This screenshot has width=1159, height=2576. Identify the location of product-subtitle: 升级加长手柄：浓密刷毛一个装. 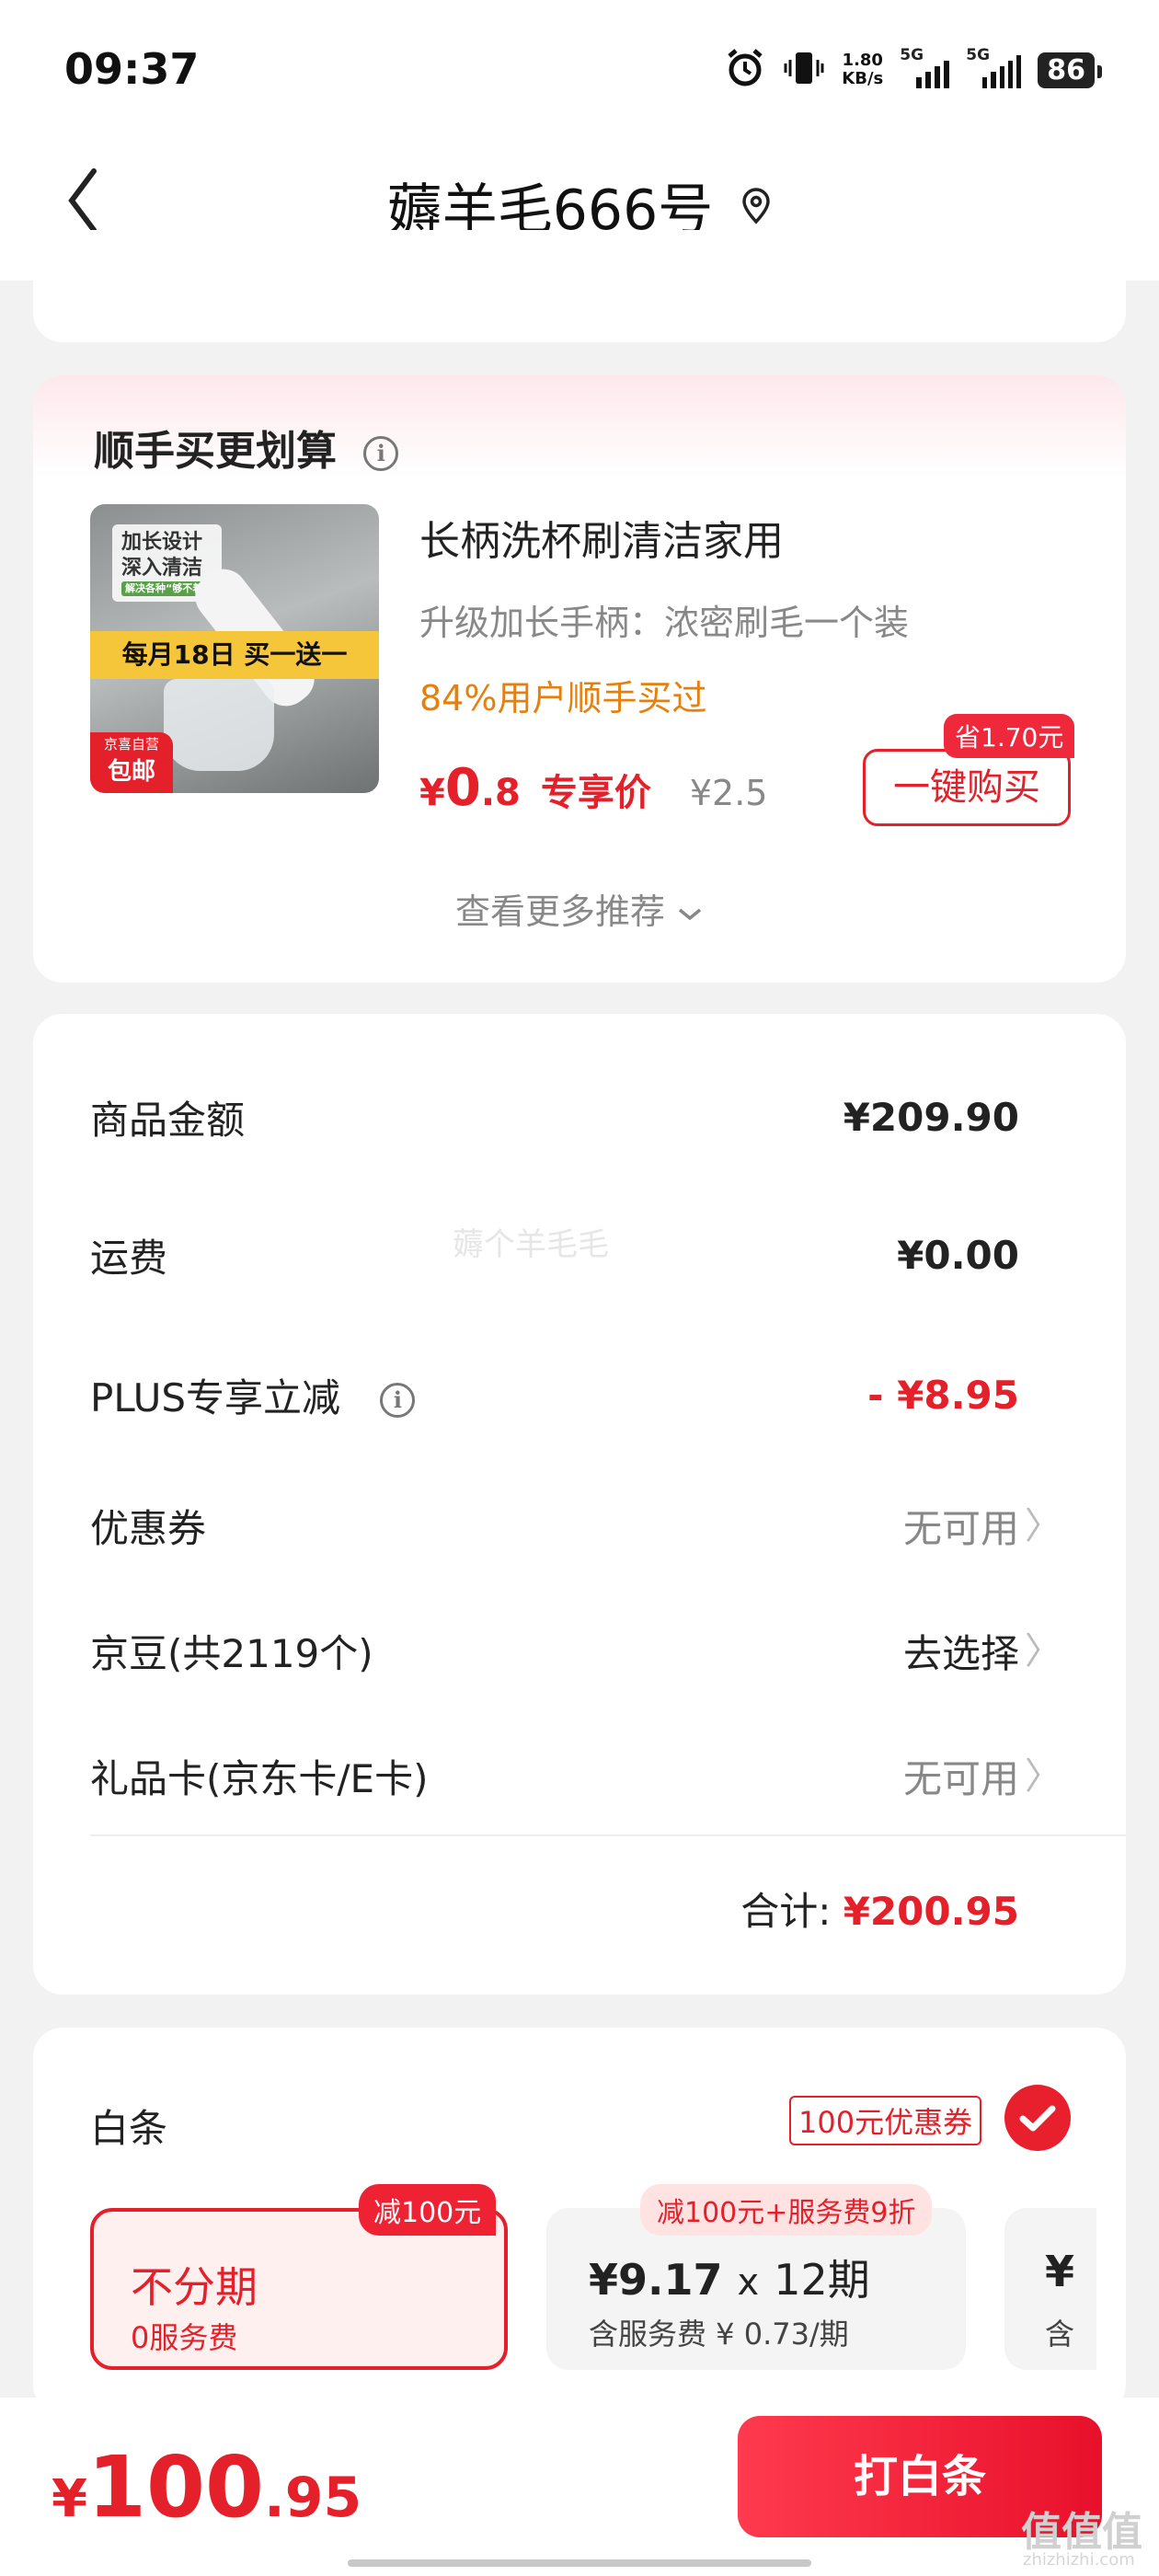
(664, 623).